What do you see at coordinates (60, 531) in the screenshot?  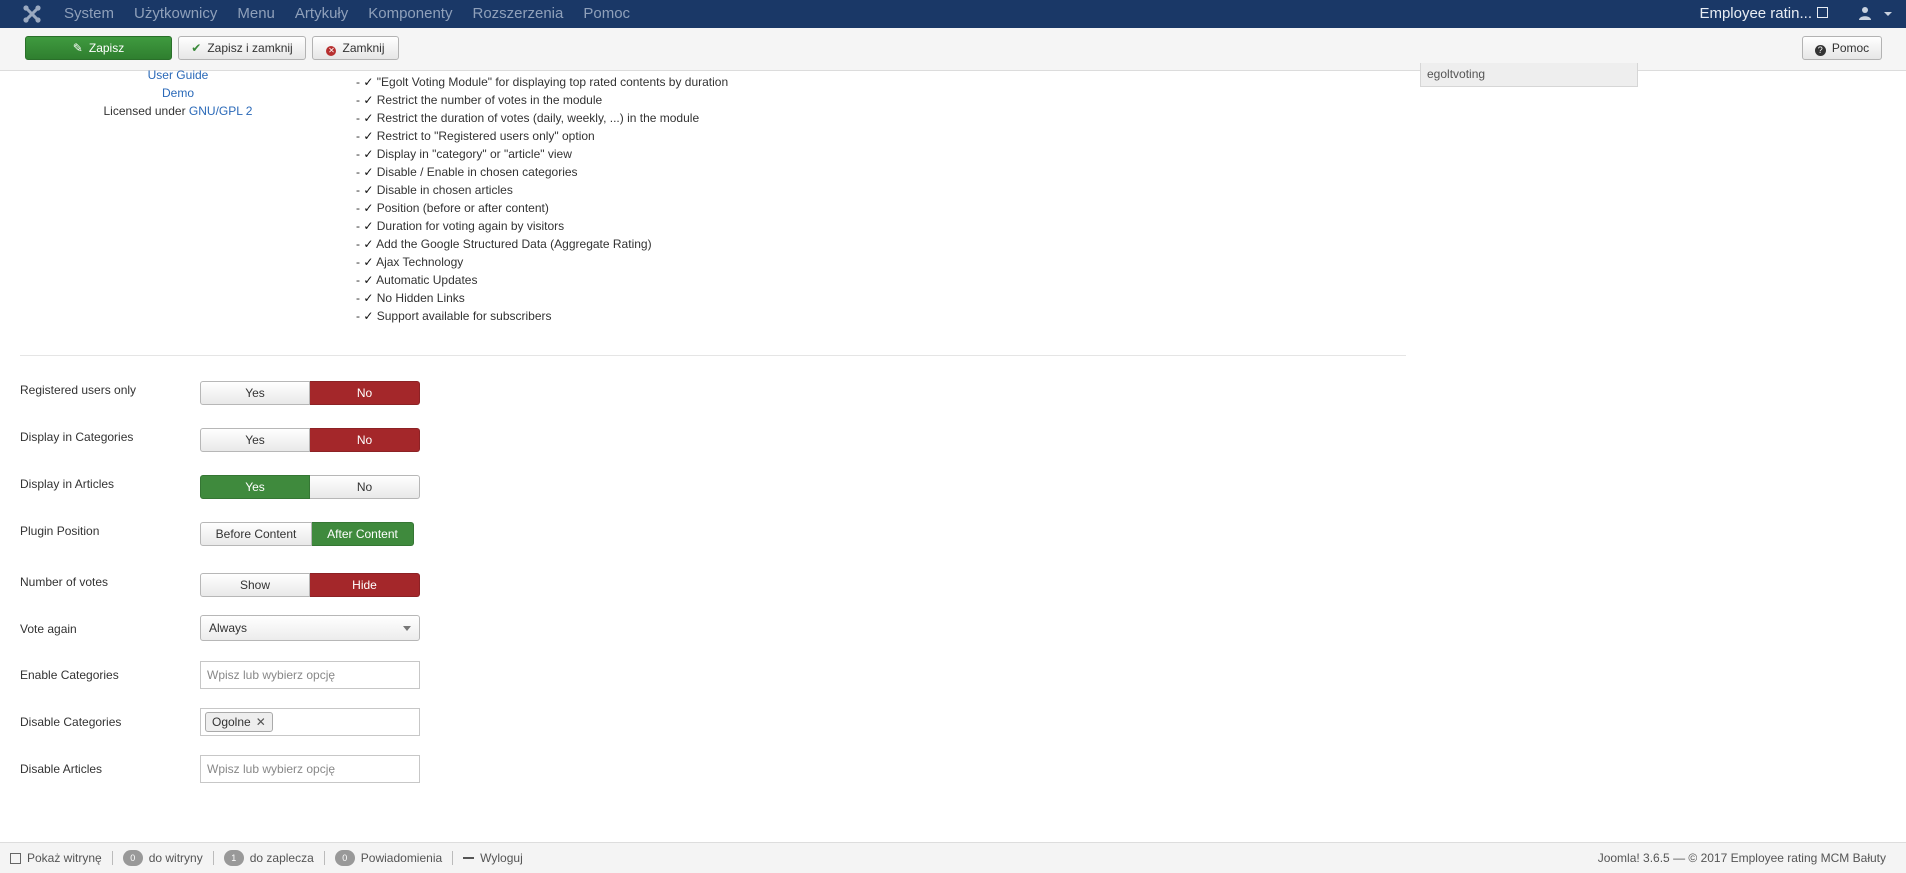 I see `plugin-position-label: Plugin Position` at bounding box center [60, 531].